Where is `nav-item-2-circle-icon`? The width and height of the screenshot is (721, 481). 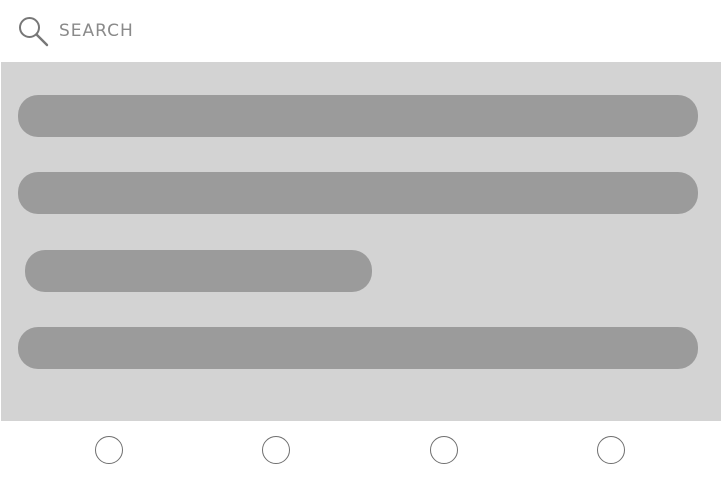
nav-item-2-circle-icon is located at coordinates (276, 450).